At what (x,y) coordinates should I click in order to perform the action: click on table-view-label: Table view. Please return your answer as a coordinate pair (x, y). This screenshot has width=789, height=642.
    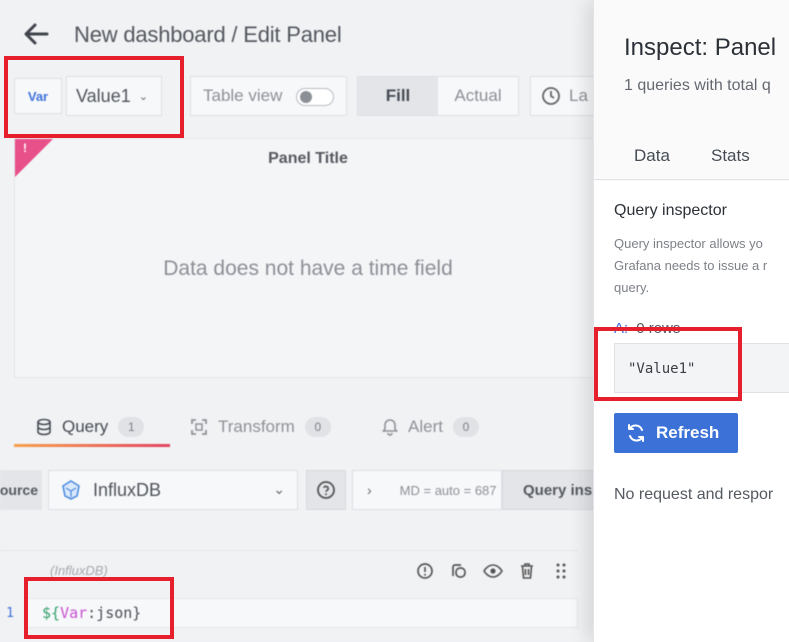
    Looking at the image, I should click on (243, 95).